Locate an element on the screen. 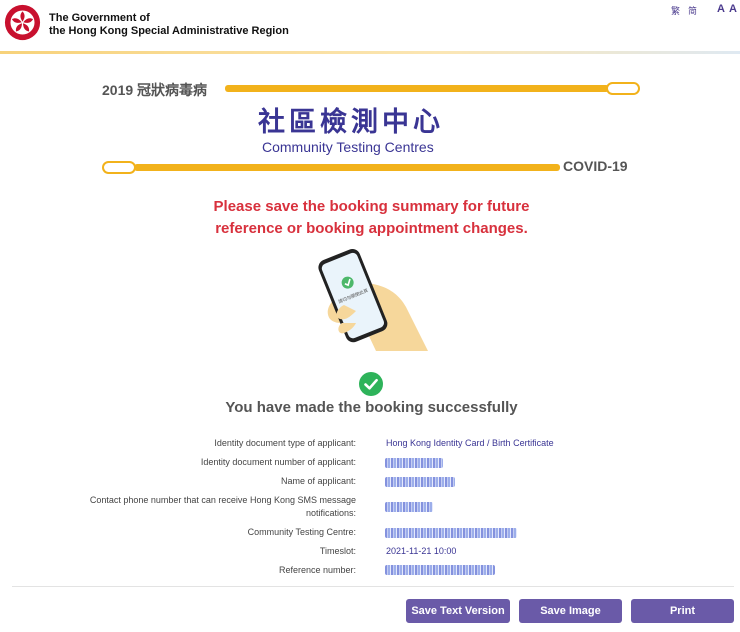  id-number-label: Identity document number of applicant: is located at coordinates (278, 462).